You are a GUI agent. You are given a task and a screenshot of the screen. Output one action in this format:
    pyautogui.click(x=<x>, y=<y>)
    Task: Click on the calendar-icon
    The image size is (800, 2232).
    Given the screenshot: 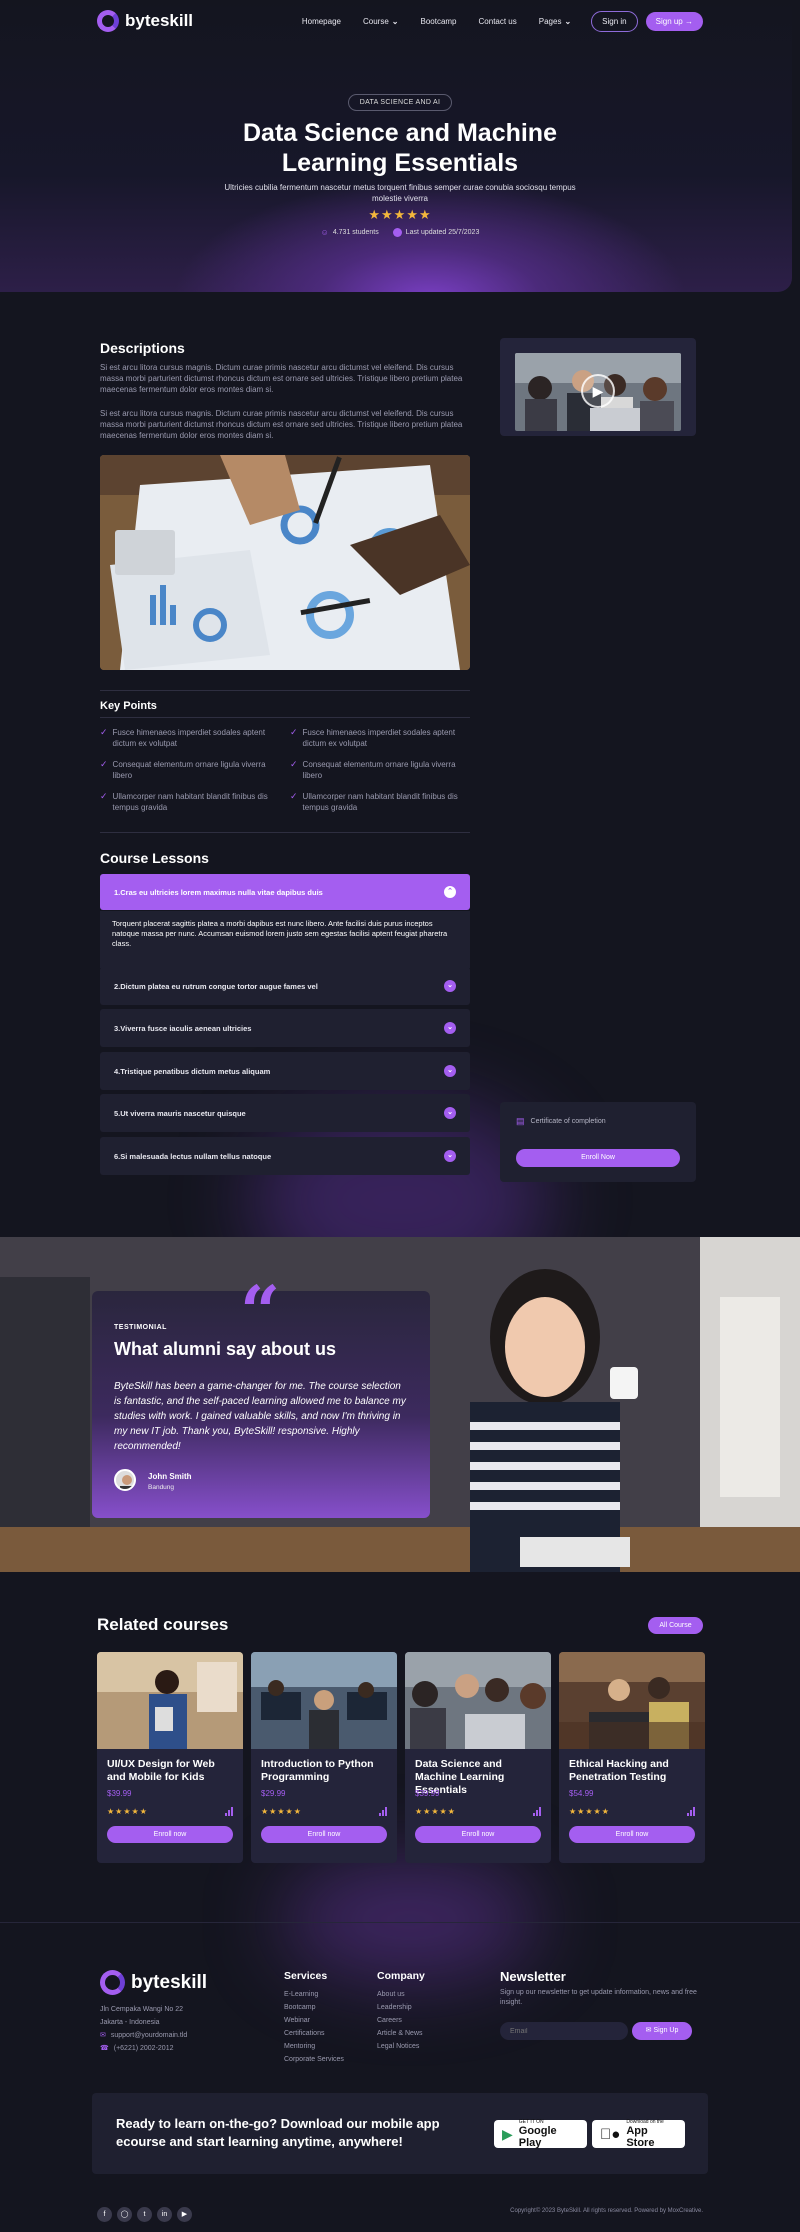 What is the action you would take?
    pyautogui.click(x=397, y=232)
    